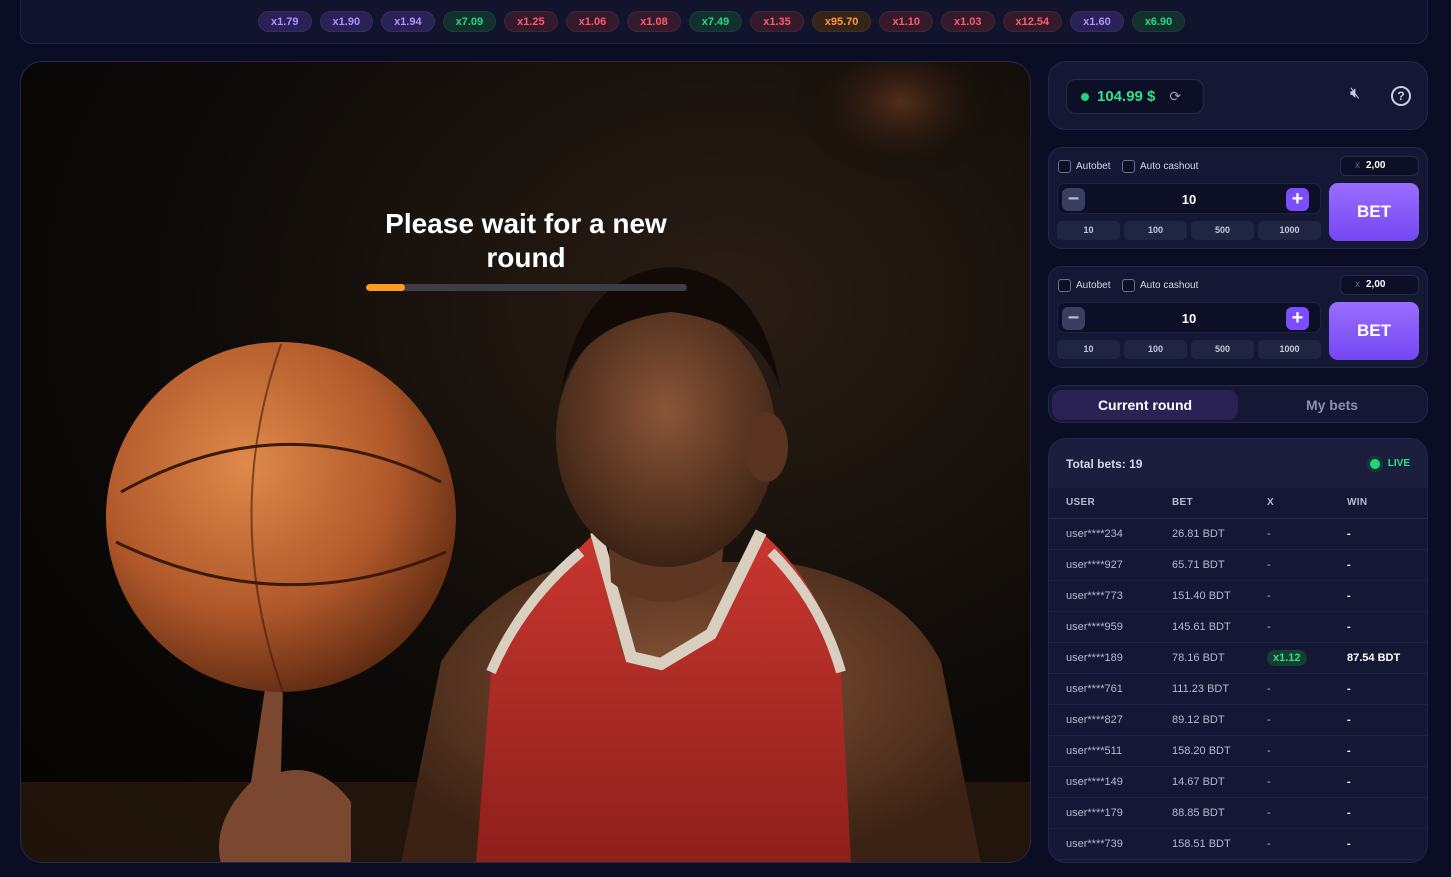  What do you see at coordinates (1110, 565) in the screenshot?
I see `user-cell: user****927` at bounding box center [1110, 565].